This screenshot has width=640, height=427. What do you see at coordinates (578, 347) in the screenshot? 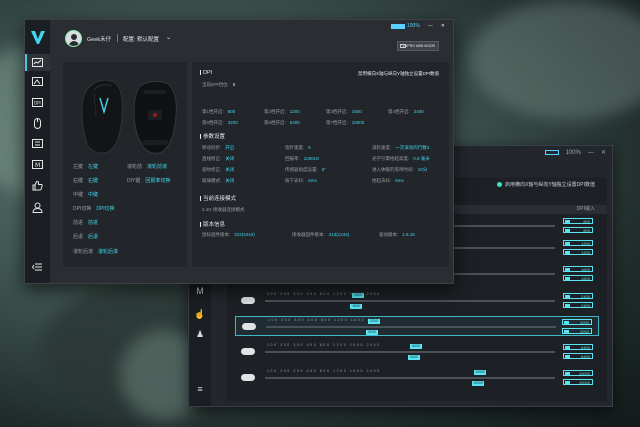
I see `dpi-x-input: 6400` at bounding box center [578, 347].